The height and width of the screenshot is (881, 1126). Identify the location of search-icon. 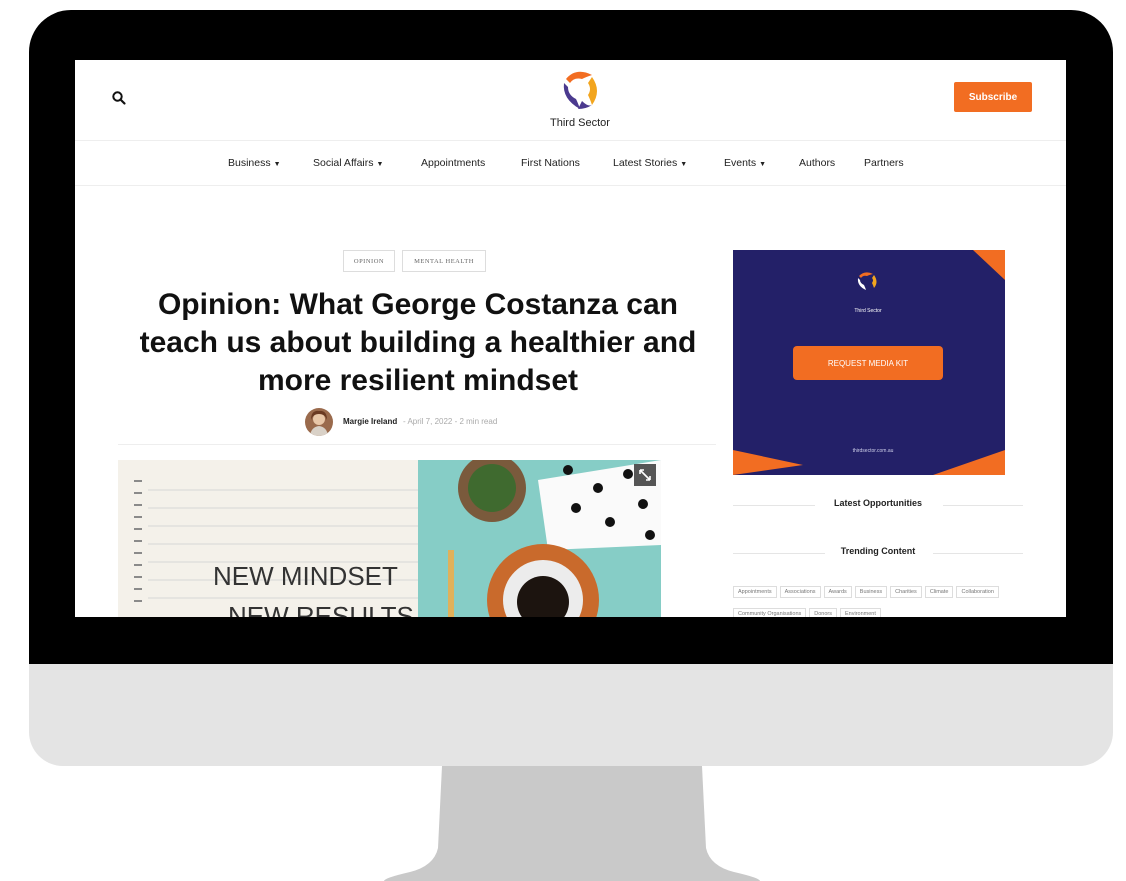
(119, 98).